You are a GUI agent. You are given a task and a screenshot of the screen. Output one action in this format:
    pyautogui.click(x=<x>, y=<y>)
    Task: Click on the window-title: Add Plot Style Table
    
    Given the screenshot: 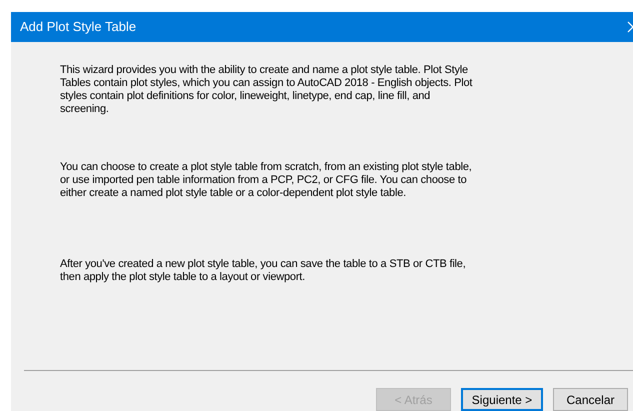 What is the action you would take?
    pyautogui.click(x=79, y=27)
    